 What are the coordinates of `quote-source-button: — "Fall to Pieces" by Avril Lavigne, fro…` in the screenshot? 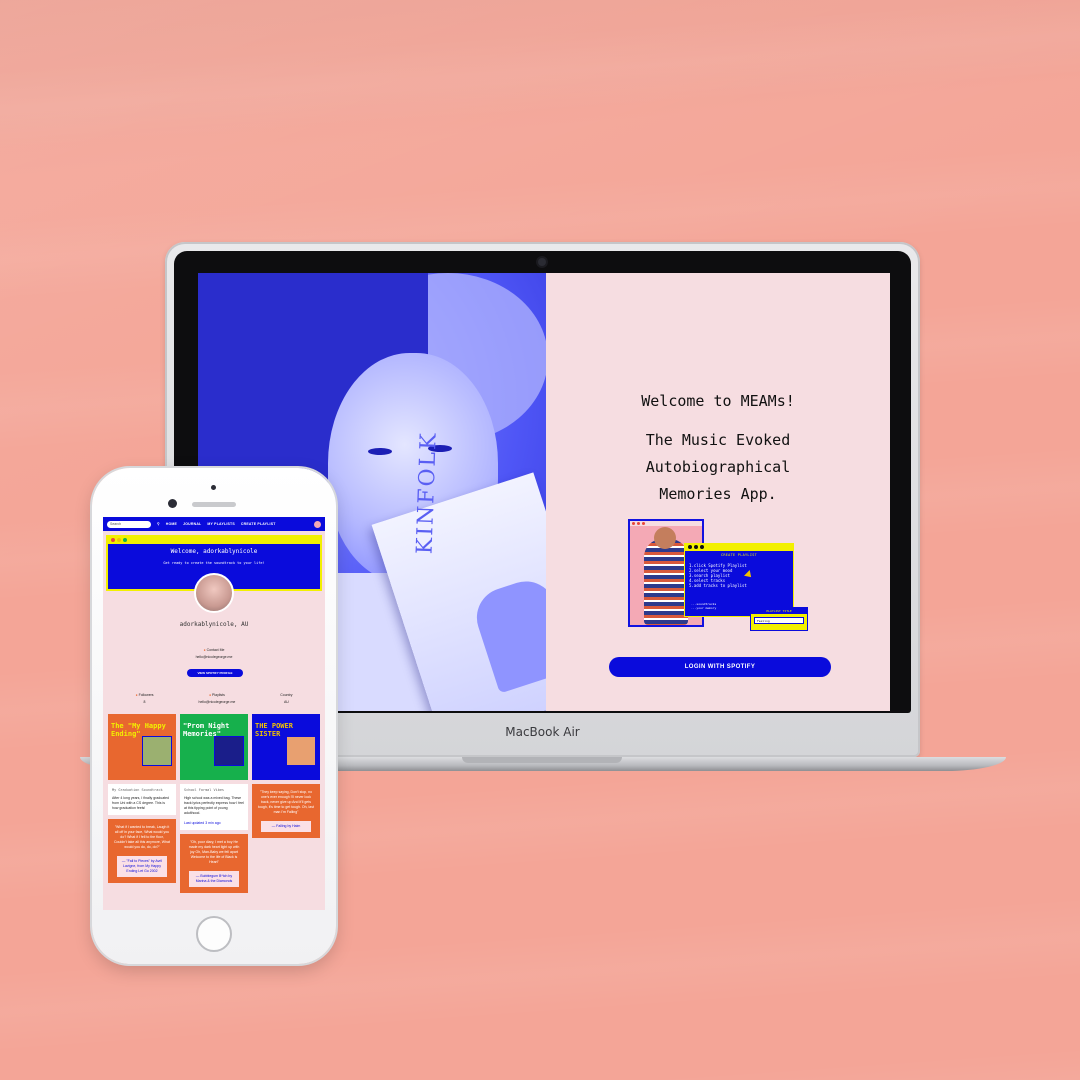 It's located at (142, 866).